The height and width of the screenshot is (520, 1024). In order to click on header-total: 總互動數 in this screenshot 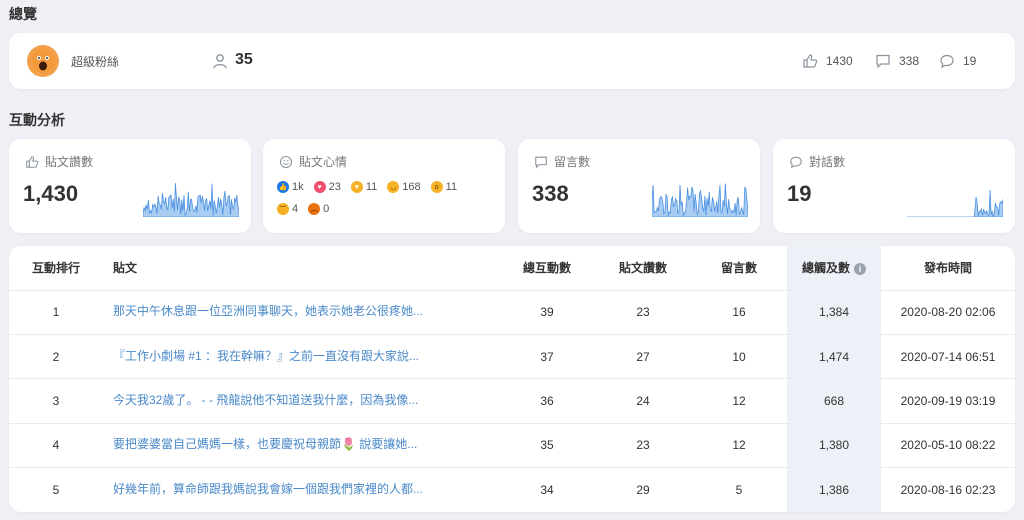, I will do `click(547, 268)`.